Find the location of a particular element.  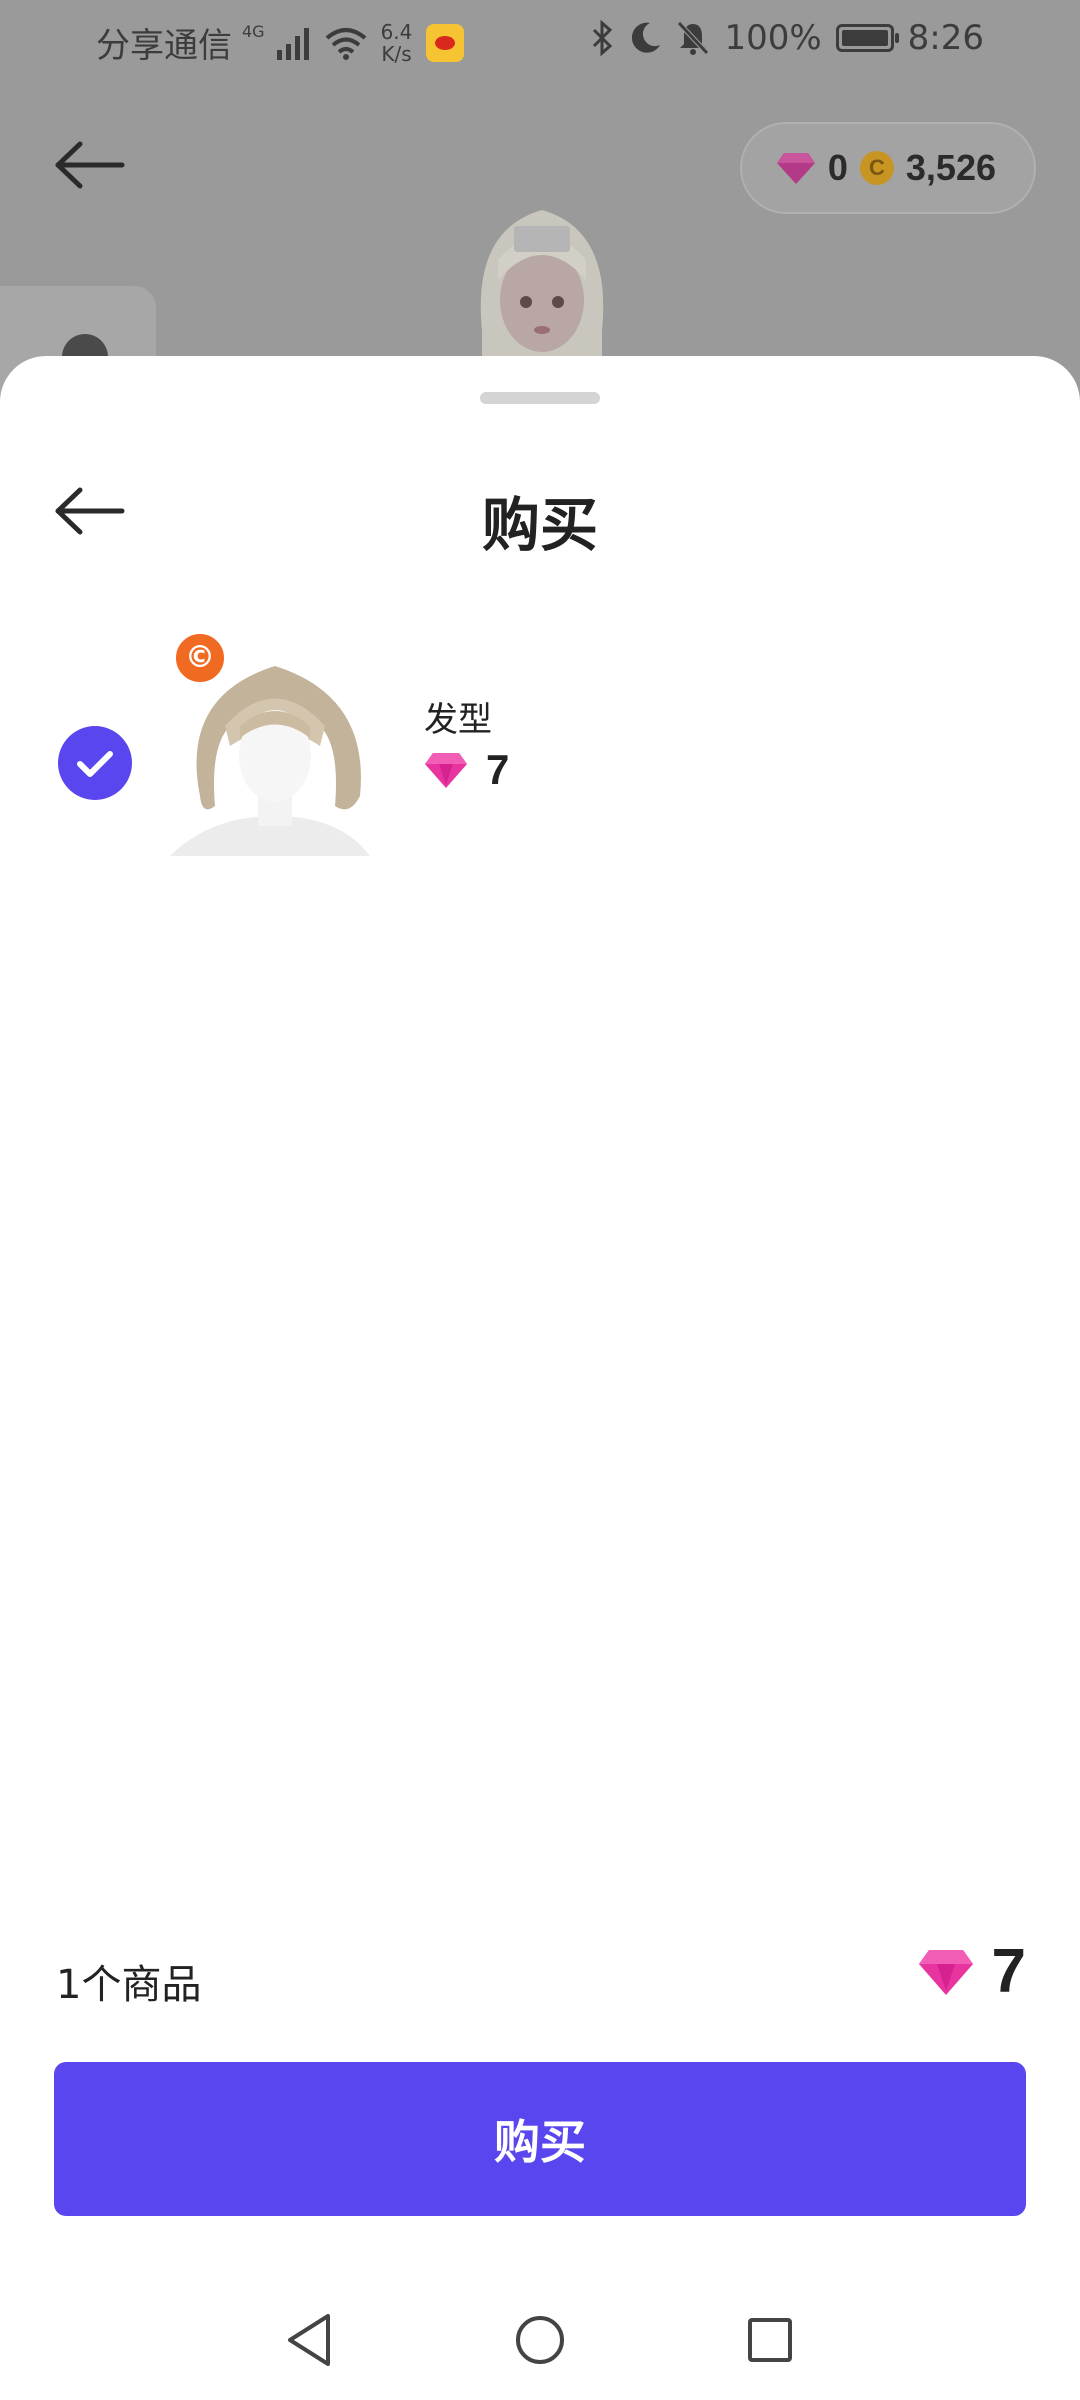

status-right: 100% 8:26 is located at coordinates (787, 38).